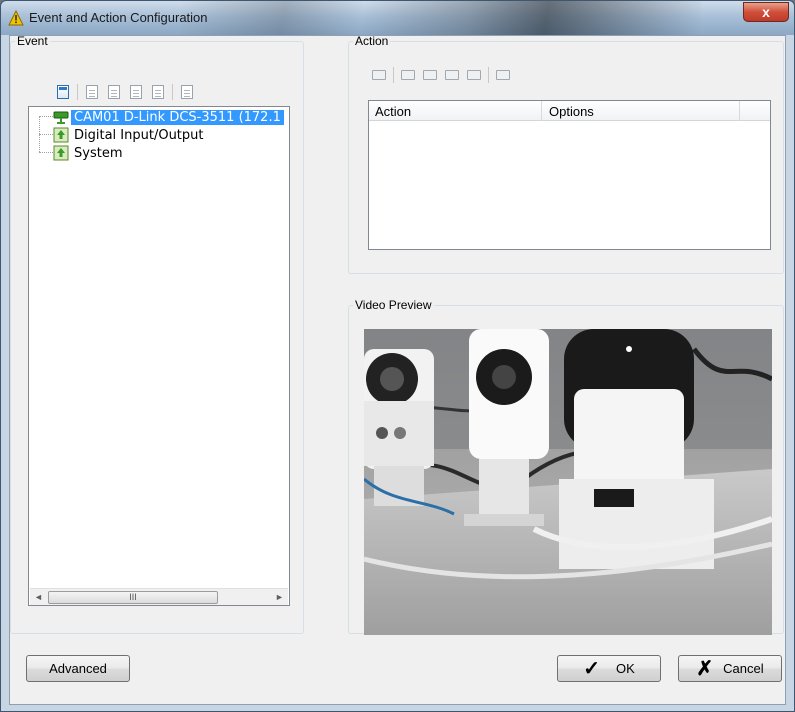 This screenshot has height=712, width=795. What do you see at coordinates (393, 111) in the screenshot?
I see `column-header-action: Action` at bounding box center [393, 111].